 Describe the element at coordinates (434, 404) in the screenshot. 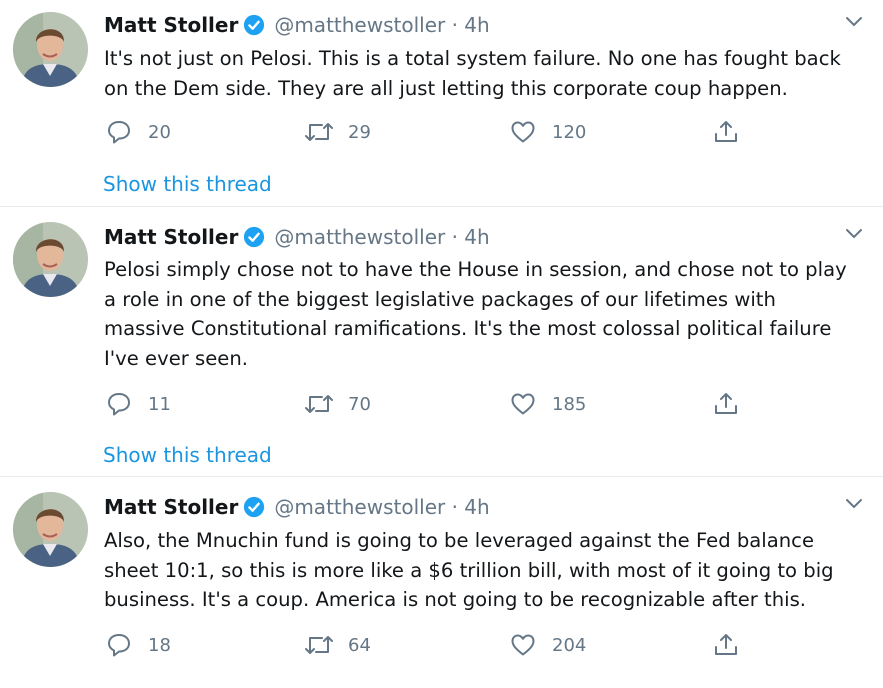

I see `action-bar: 11 70 185` at that location.